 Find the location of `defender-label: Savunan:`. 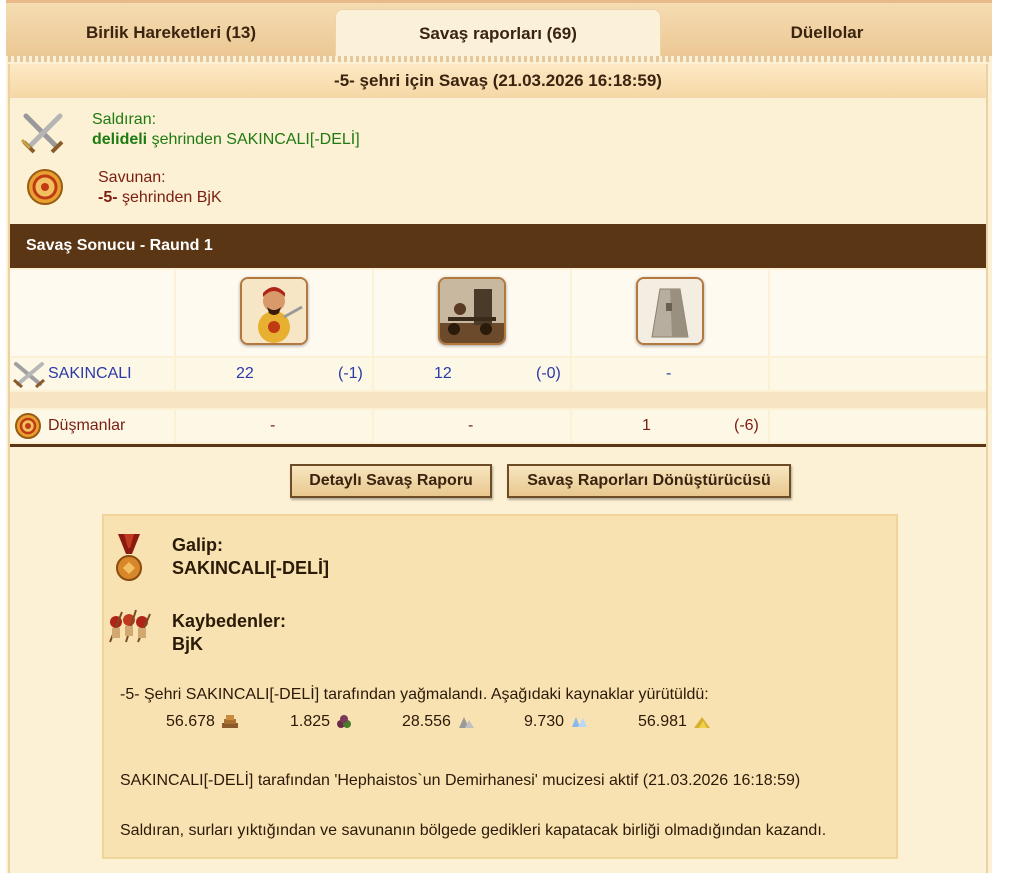

defender-label: Savunan: is located at coordinates (132, 177).